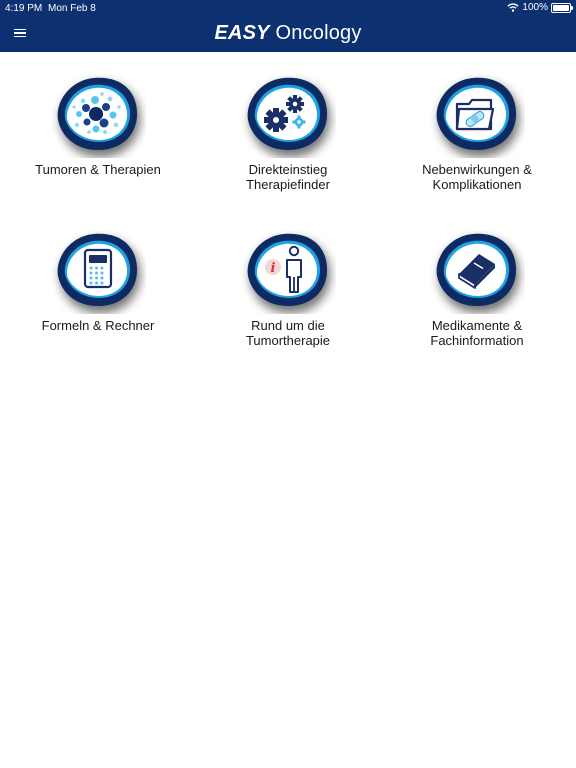 This screenshot has height=768, width=576. Describe the element at coordinates (513, 7) in the screenshot. I see `wifi-icon` at that location.